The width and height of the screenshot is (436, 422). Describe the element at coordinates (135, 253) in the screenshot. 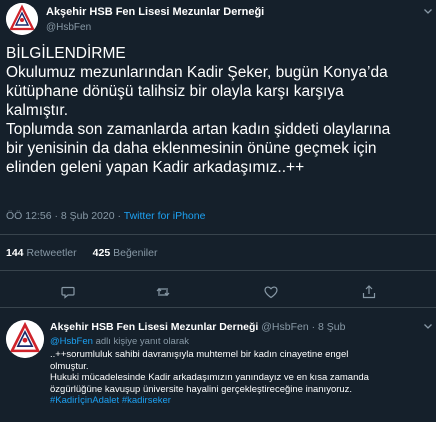

I see `likes-label: Beğeniler` at that location.